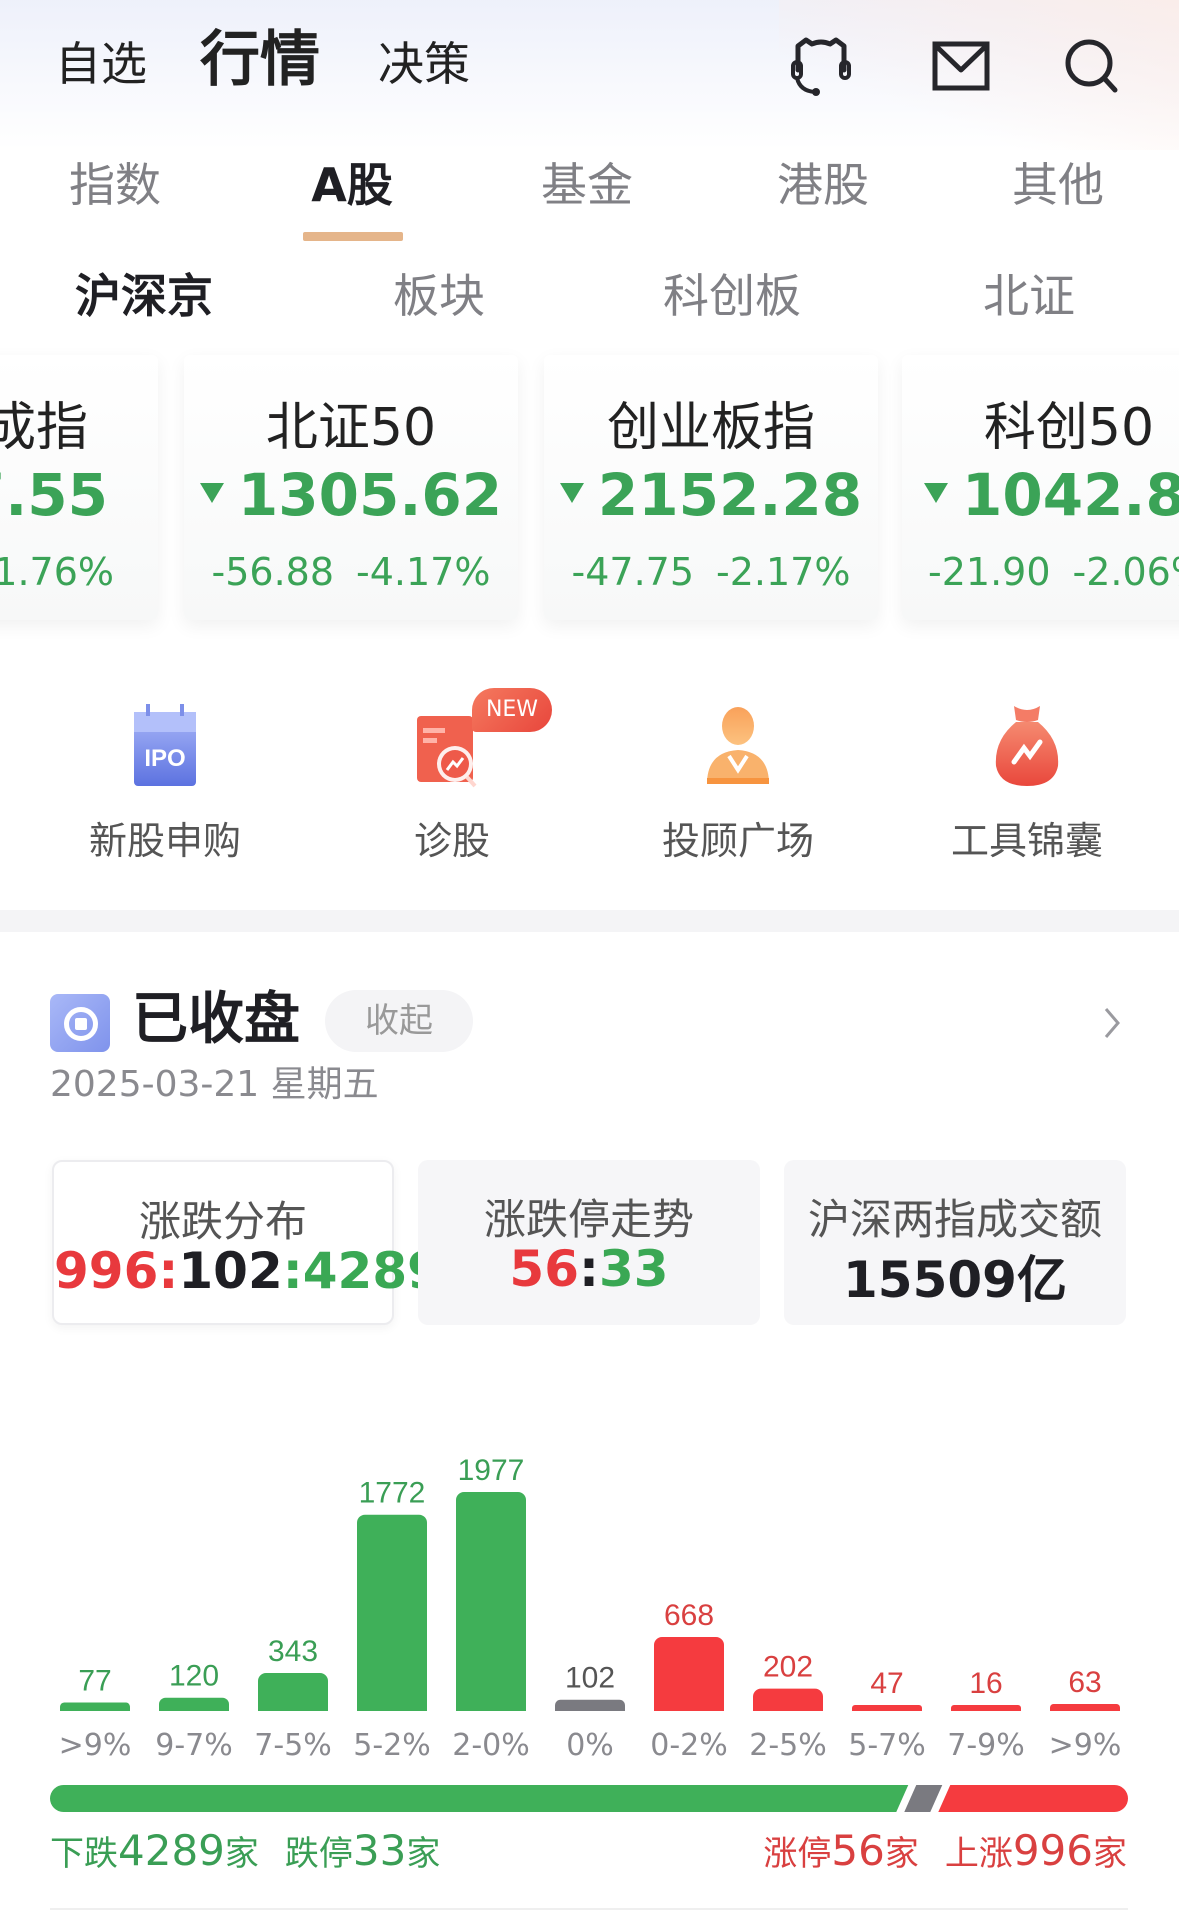 This screenshot has height=1916, width=1179. What do you see at coordinates (689, 1615) in the screenshot?
I see `value-label: 668` at bounding box center [689, 1615].